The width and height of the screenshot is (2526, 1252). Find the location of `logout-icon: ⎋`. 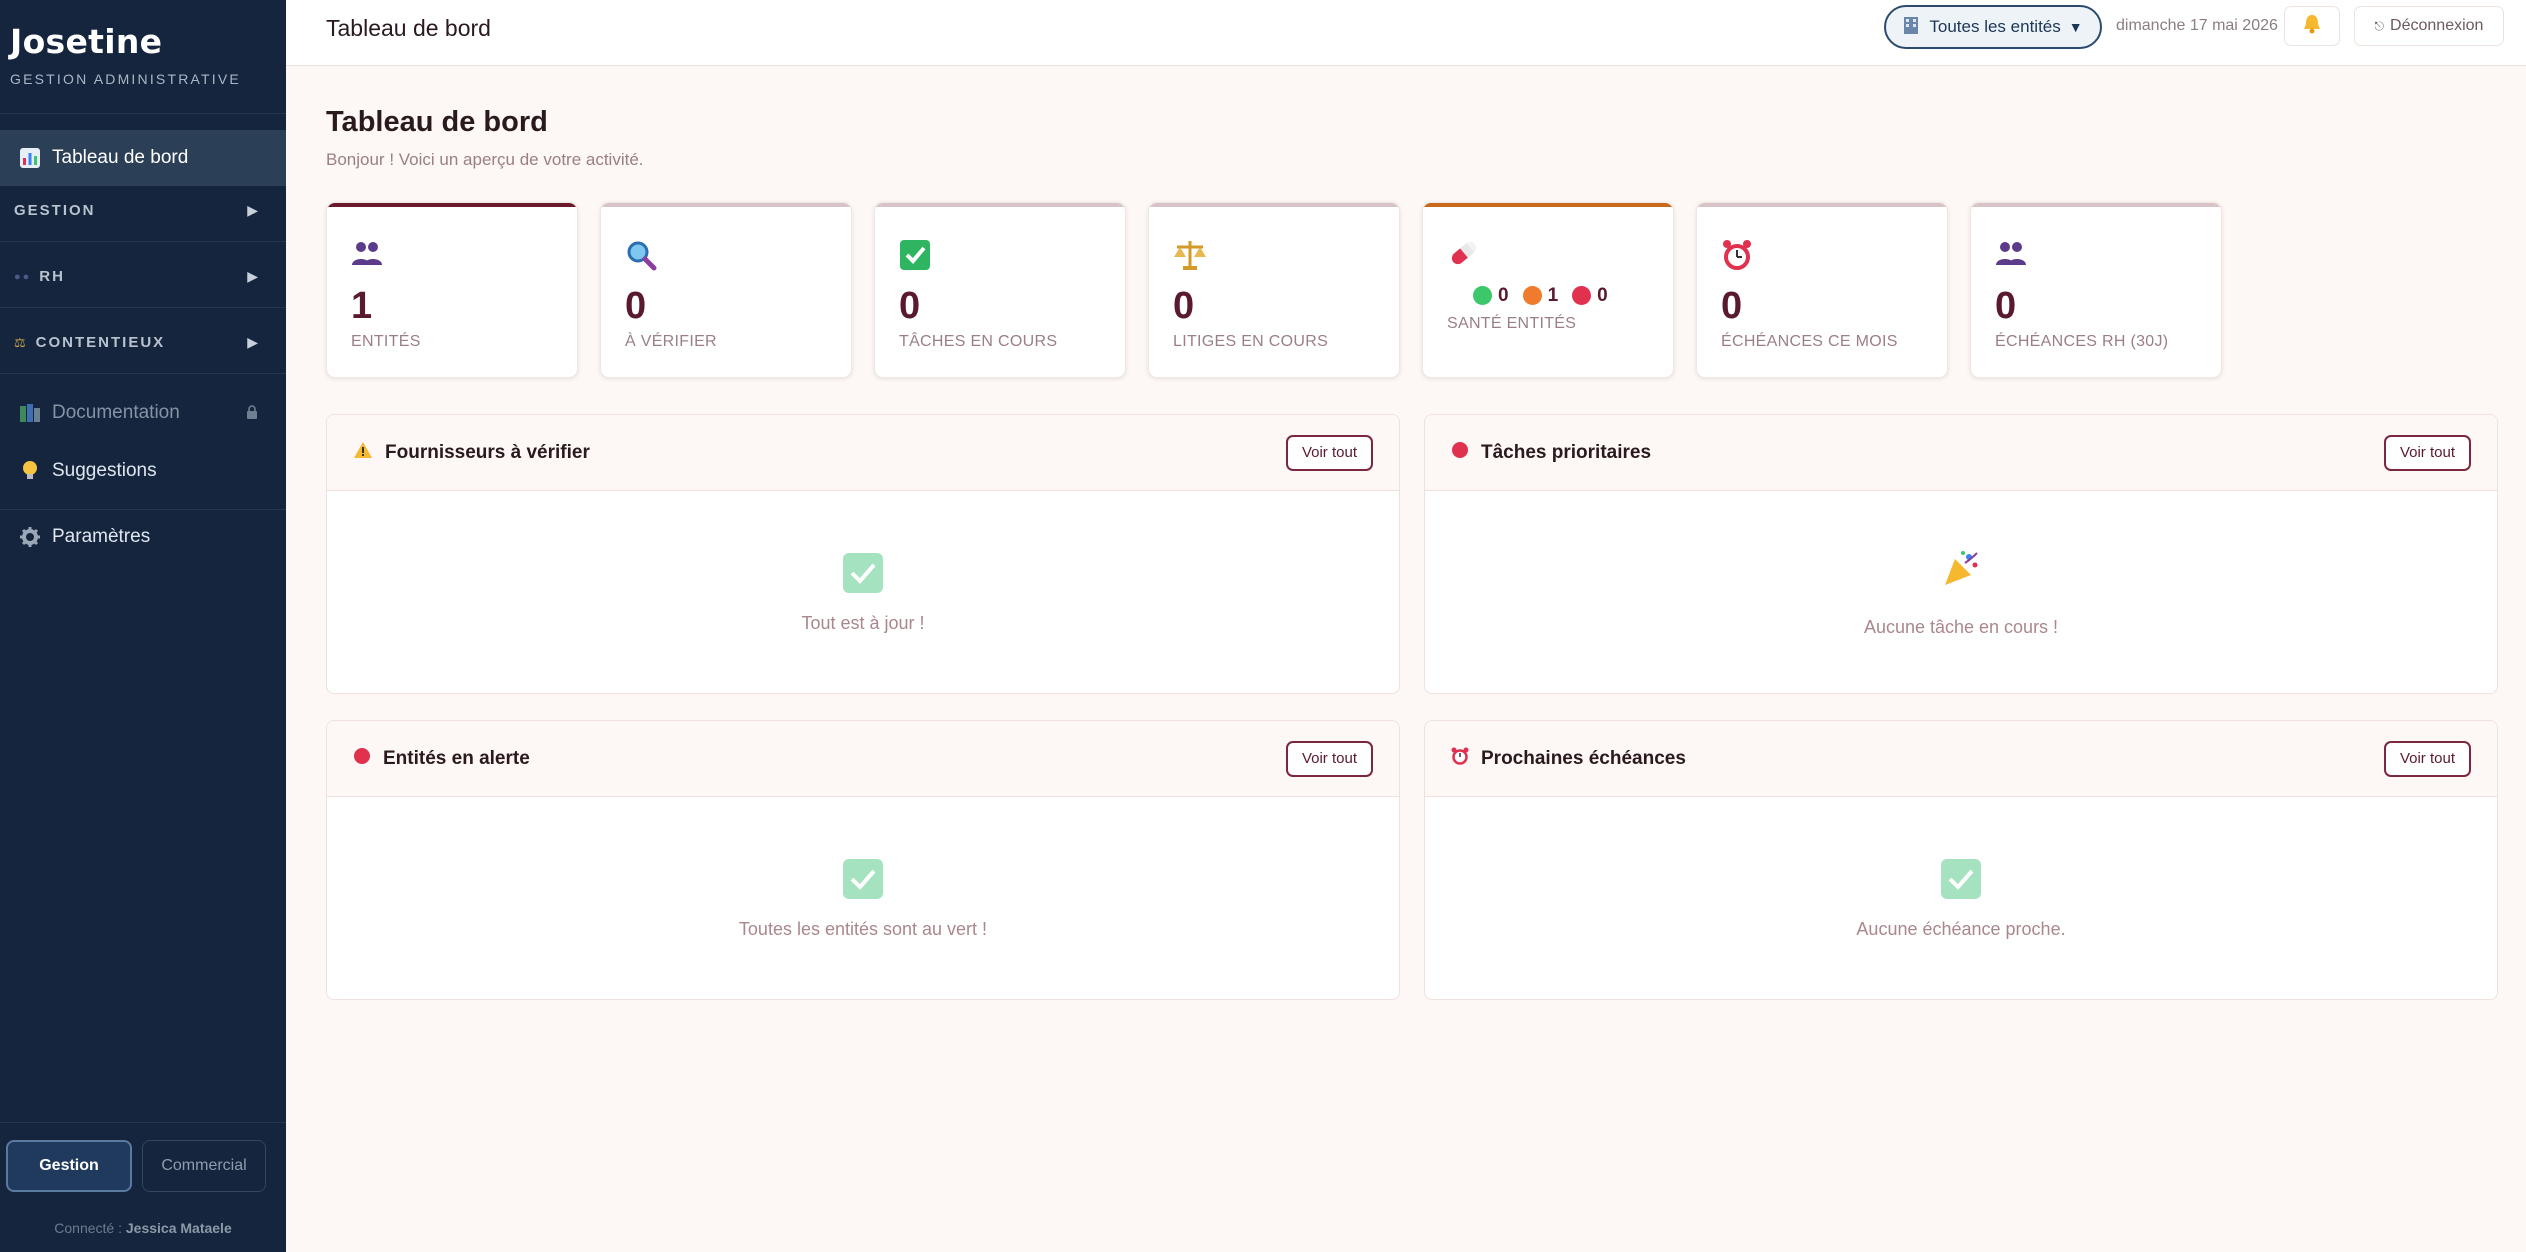

logout-icon: ⎋ is located at coordinates (2379, 25).